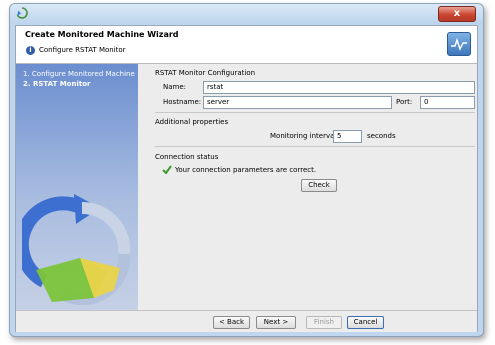 This screenshot has height=345, width=495. What do you see at coordinates (246, 14) in the screenshot?
I see `title-bar: x` at bounding box center [246, 14].